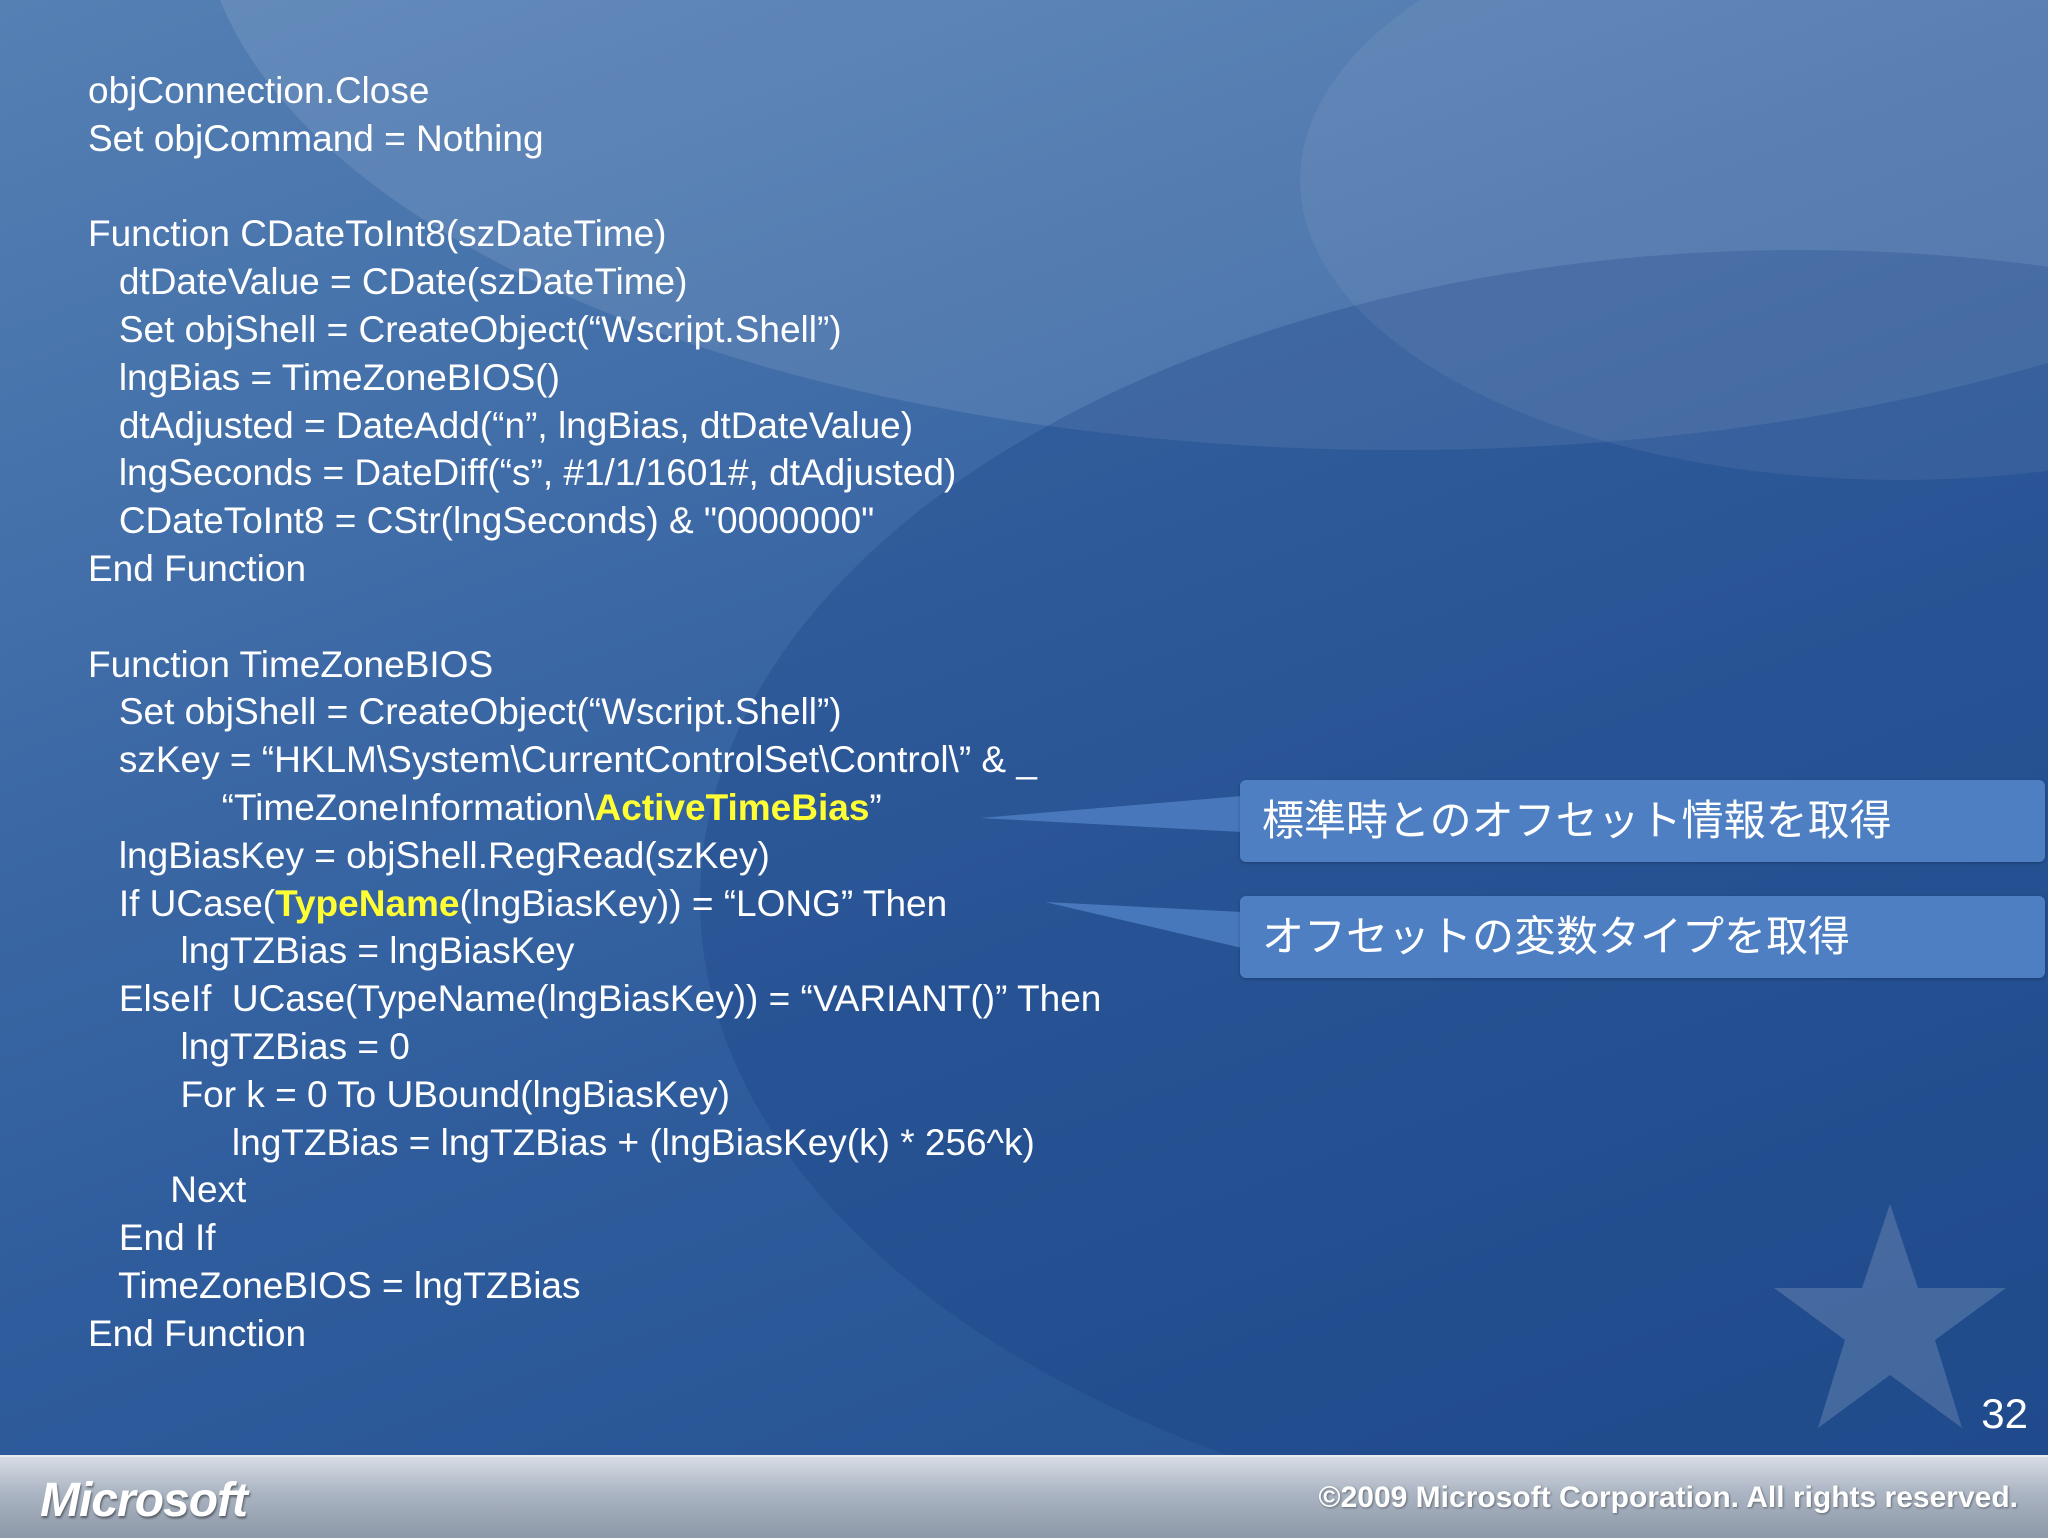  Describe the element at coordinates (341, 807) in the screenshot. I see `code-text: “TimeZoneInformation\` at that location.